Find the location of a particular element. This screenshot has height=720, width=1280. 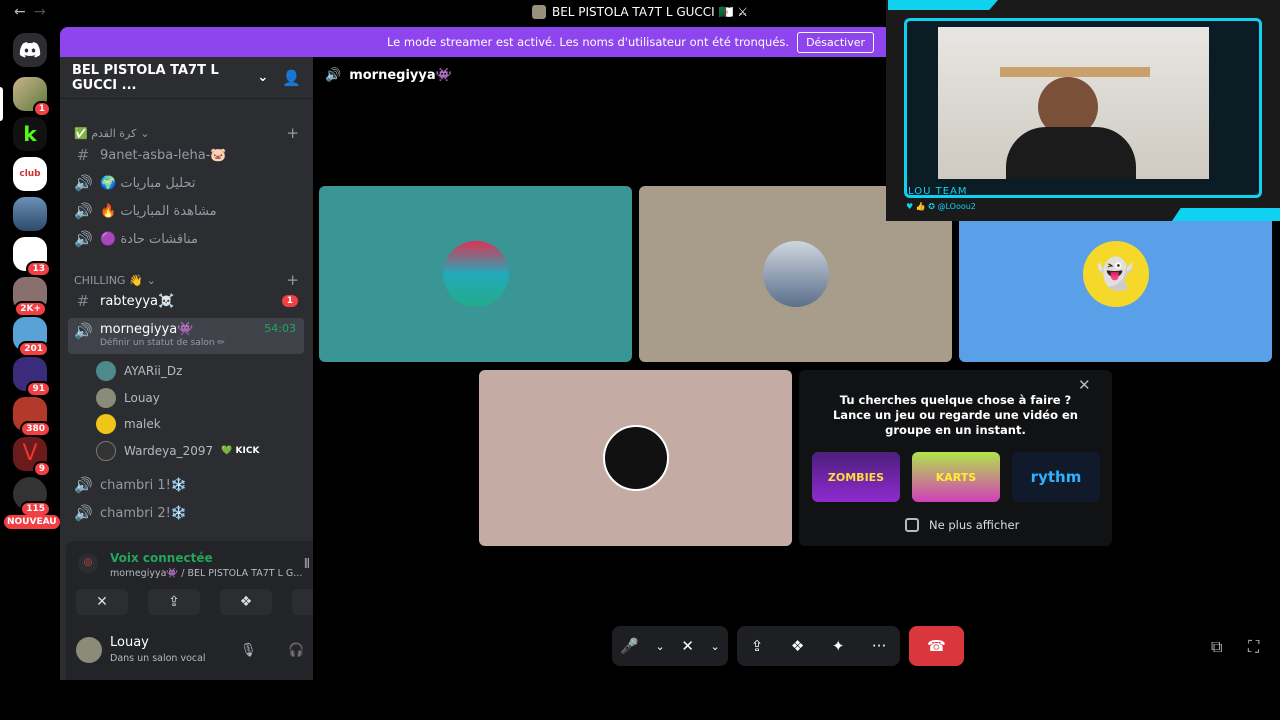

promo-title: Tu cherches quelque chose à faire ? is located at coordinates (955, 400).